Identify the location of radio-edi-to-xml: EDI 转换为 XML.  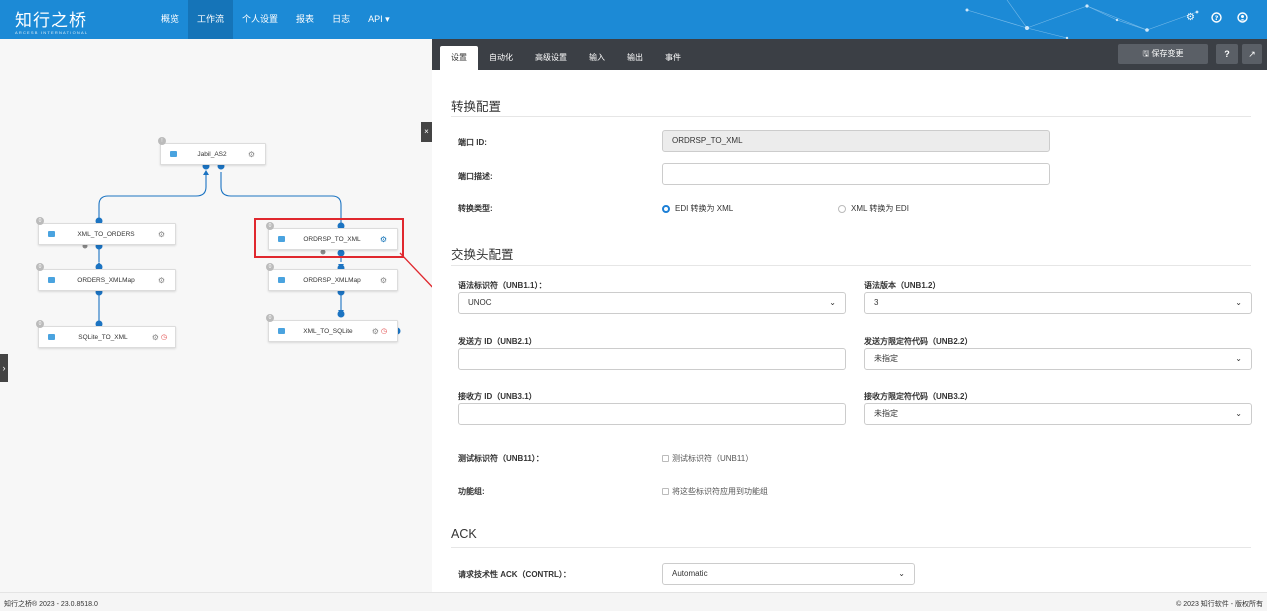
(697, 208).